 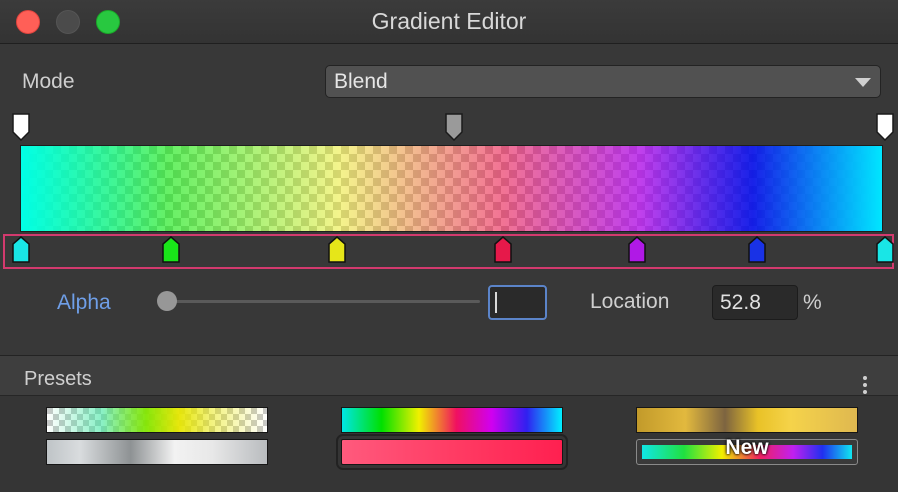 I want to click on alpha-label: Alpha, so click(x=84, y=302).